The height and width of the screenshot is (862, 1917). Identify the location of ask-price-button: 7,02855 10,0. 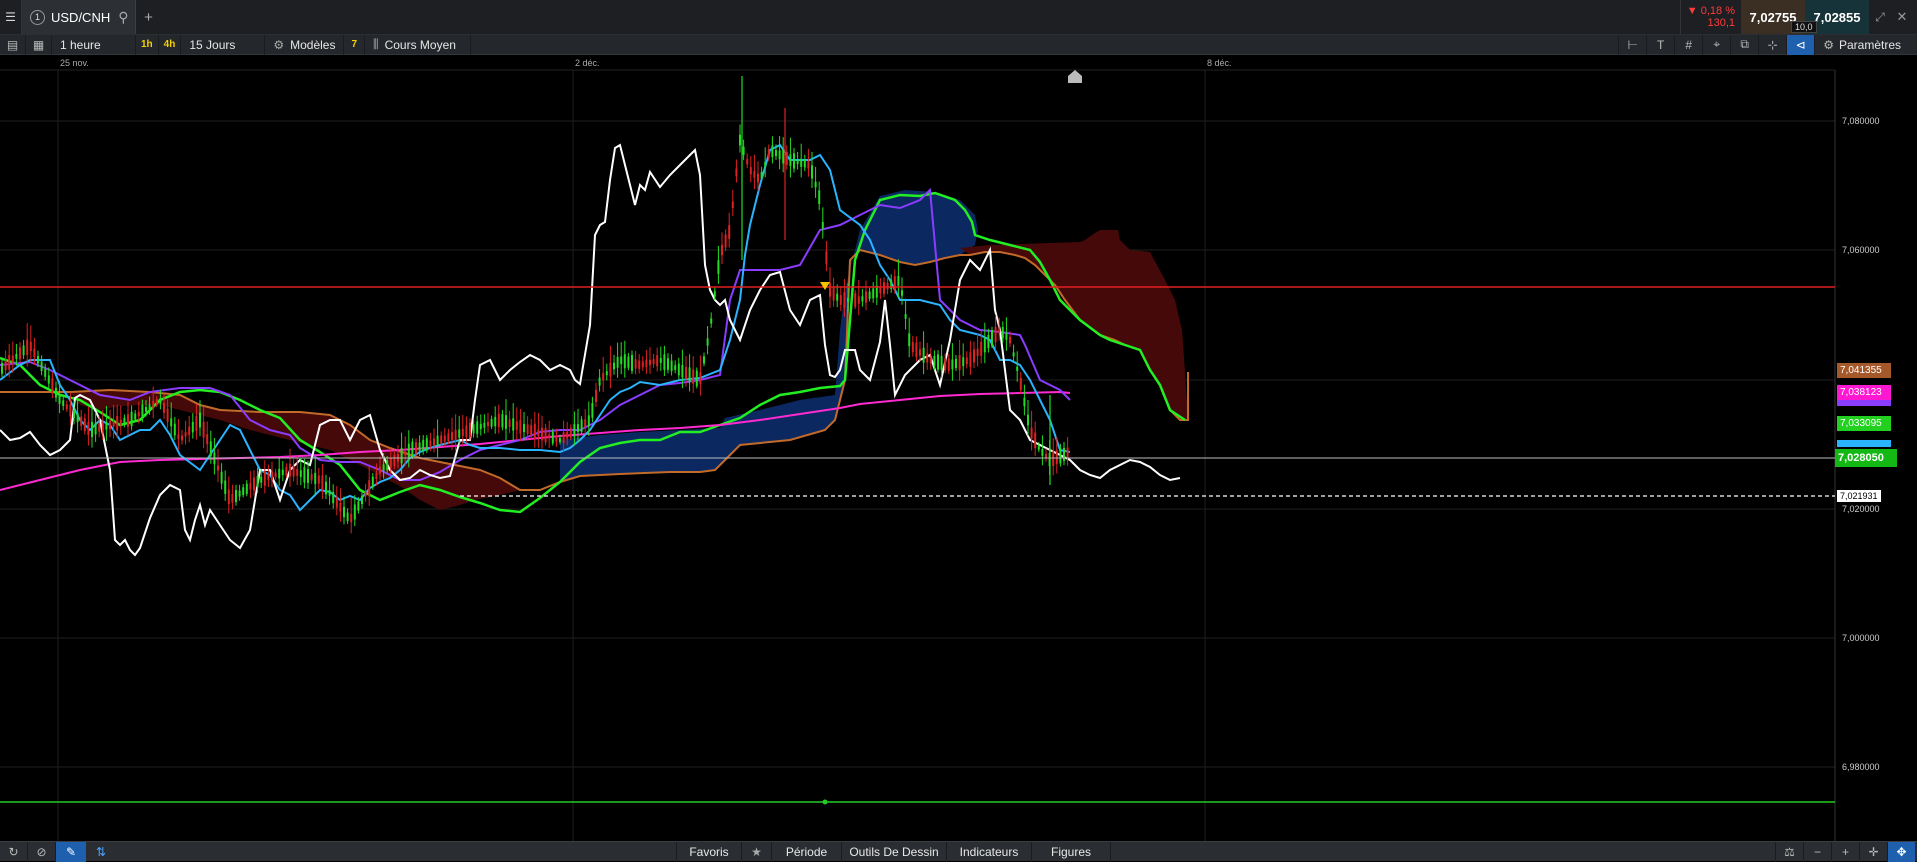
(1830, 17).